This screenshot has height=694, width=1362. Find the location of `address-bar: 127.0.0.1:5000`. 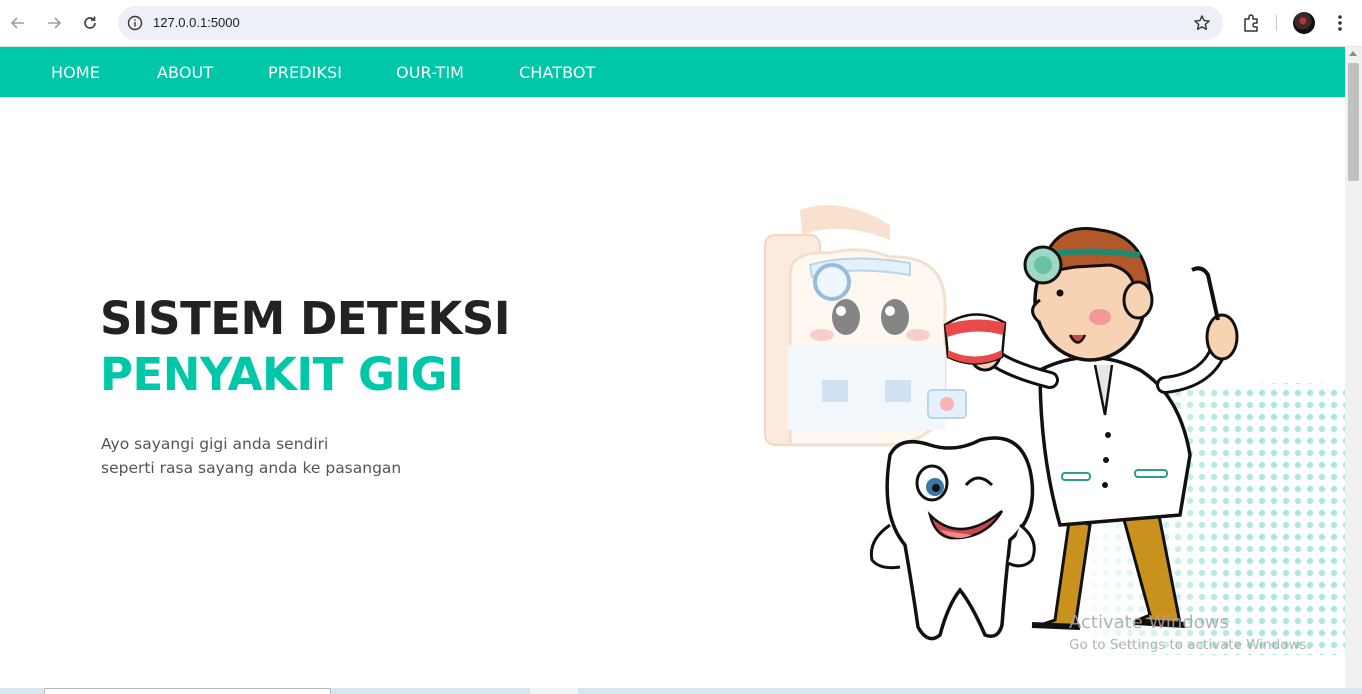

address-bar: 127.0.0.1:5000 is located at coordinates (670, 23).